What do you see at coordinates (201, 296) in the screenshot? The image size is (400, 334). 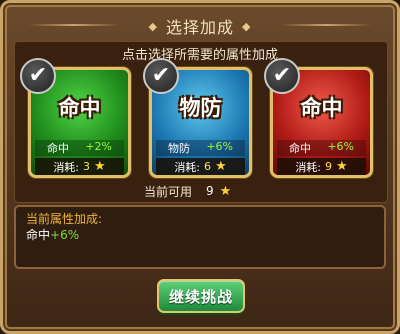 I see `continue-challenge-button: 继续挑战` at bounding box center [201, 296].